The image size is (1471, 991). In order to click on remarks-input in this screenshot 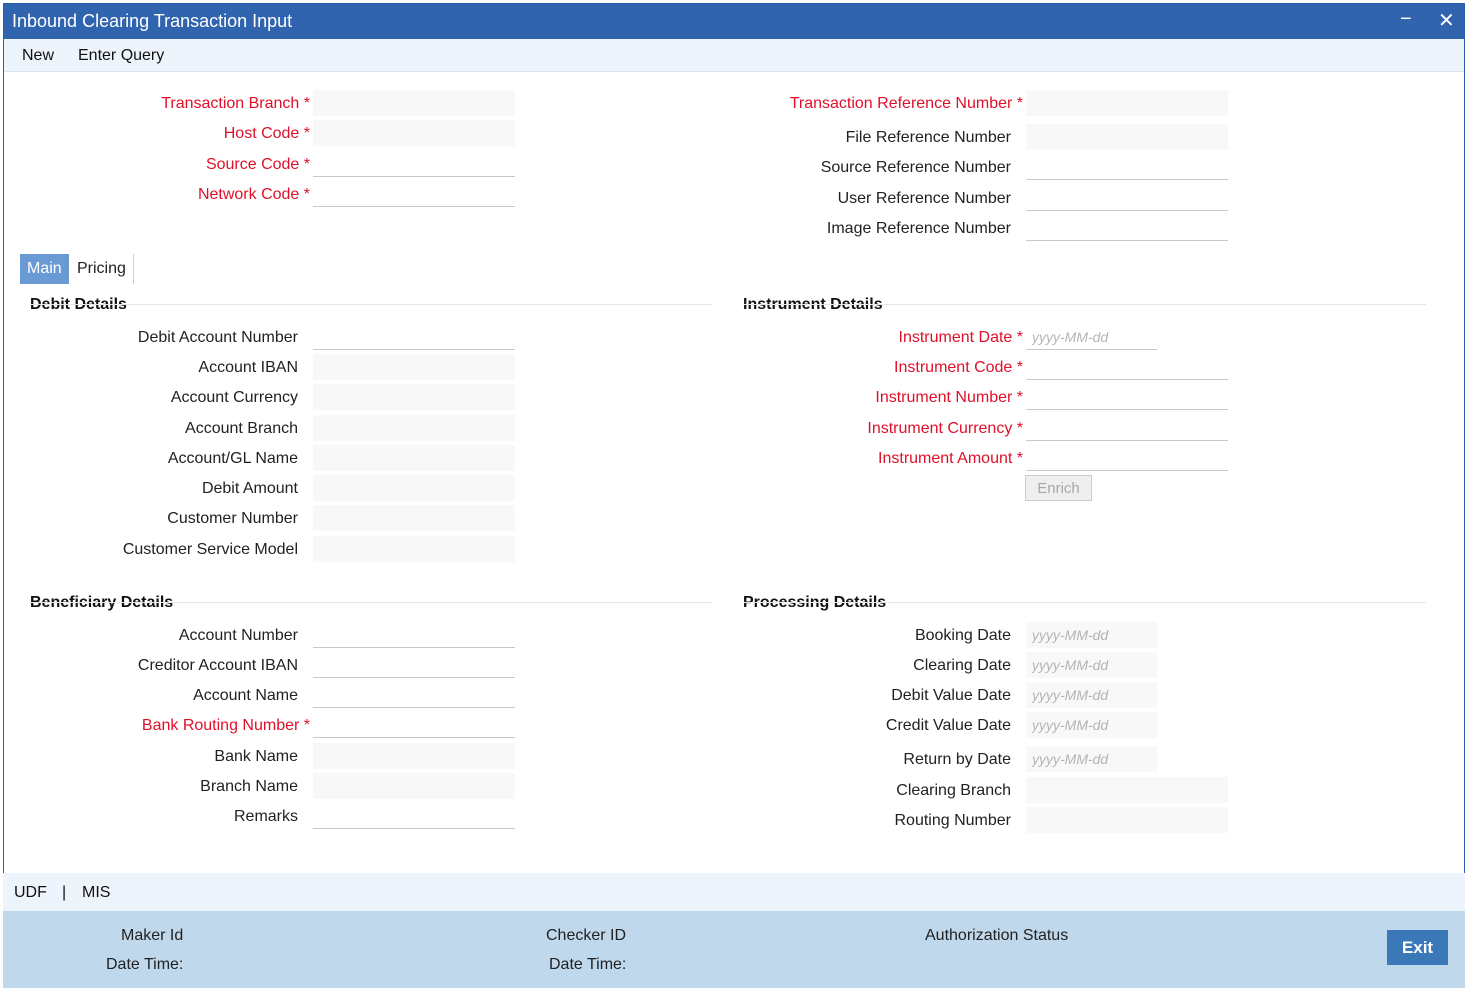, I will do `click(414, 816)`.